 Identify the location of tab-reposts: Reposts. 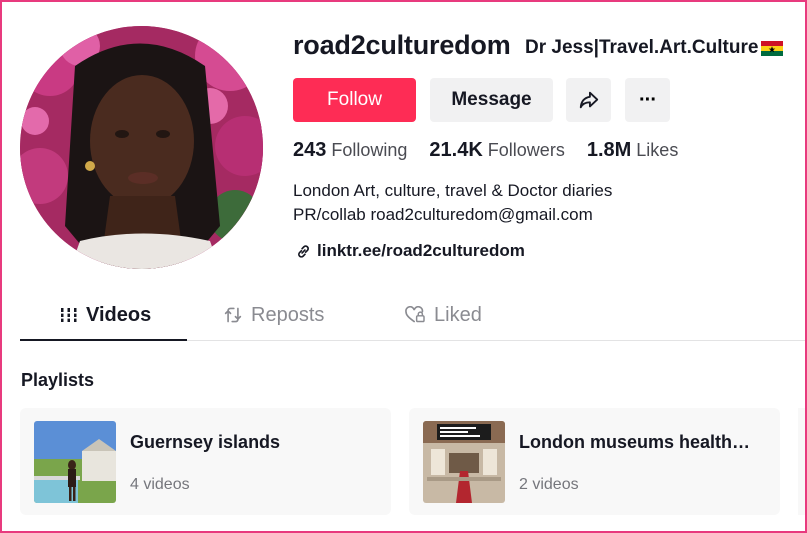
(273, 315).